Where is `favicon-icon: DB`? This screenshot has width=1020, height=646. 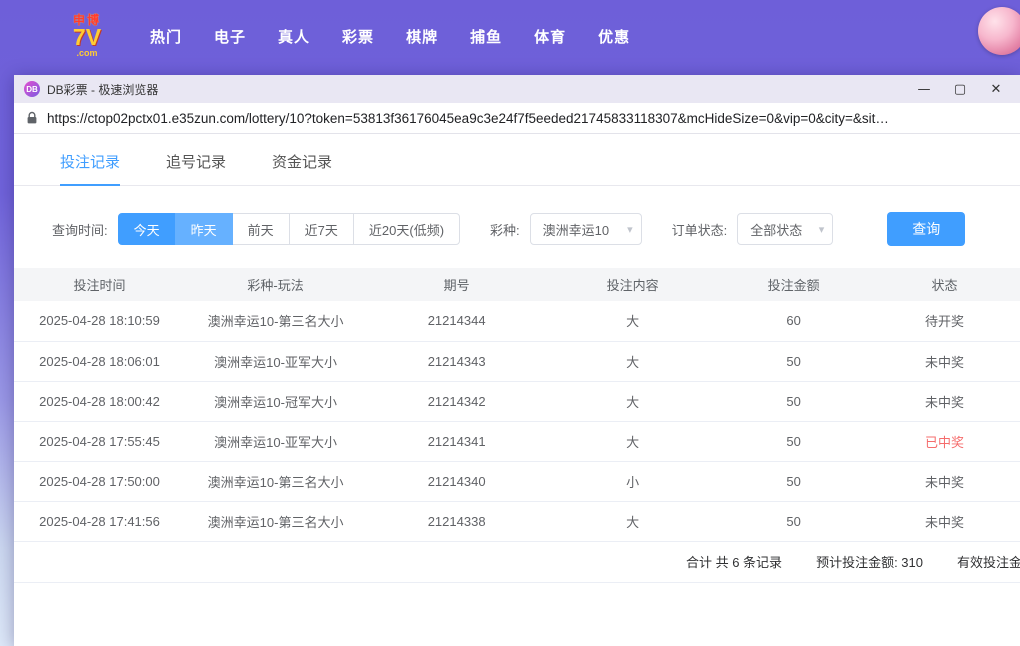
favicon-icon: DB is located at coordinates (32, 89).